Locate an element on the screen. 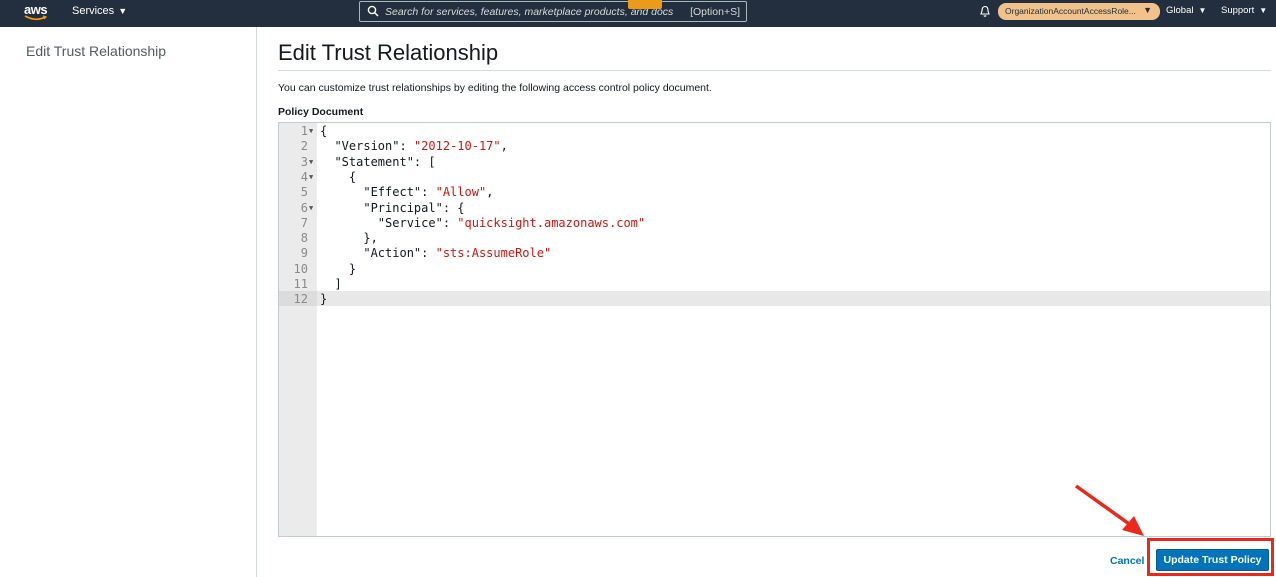 This screenshot has height=577, width=1276. code-text: "Effect": "Allow", is located at coordinates (406, 192).